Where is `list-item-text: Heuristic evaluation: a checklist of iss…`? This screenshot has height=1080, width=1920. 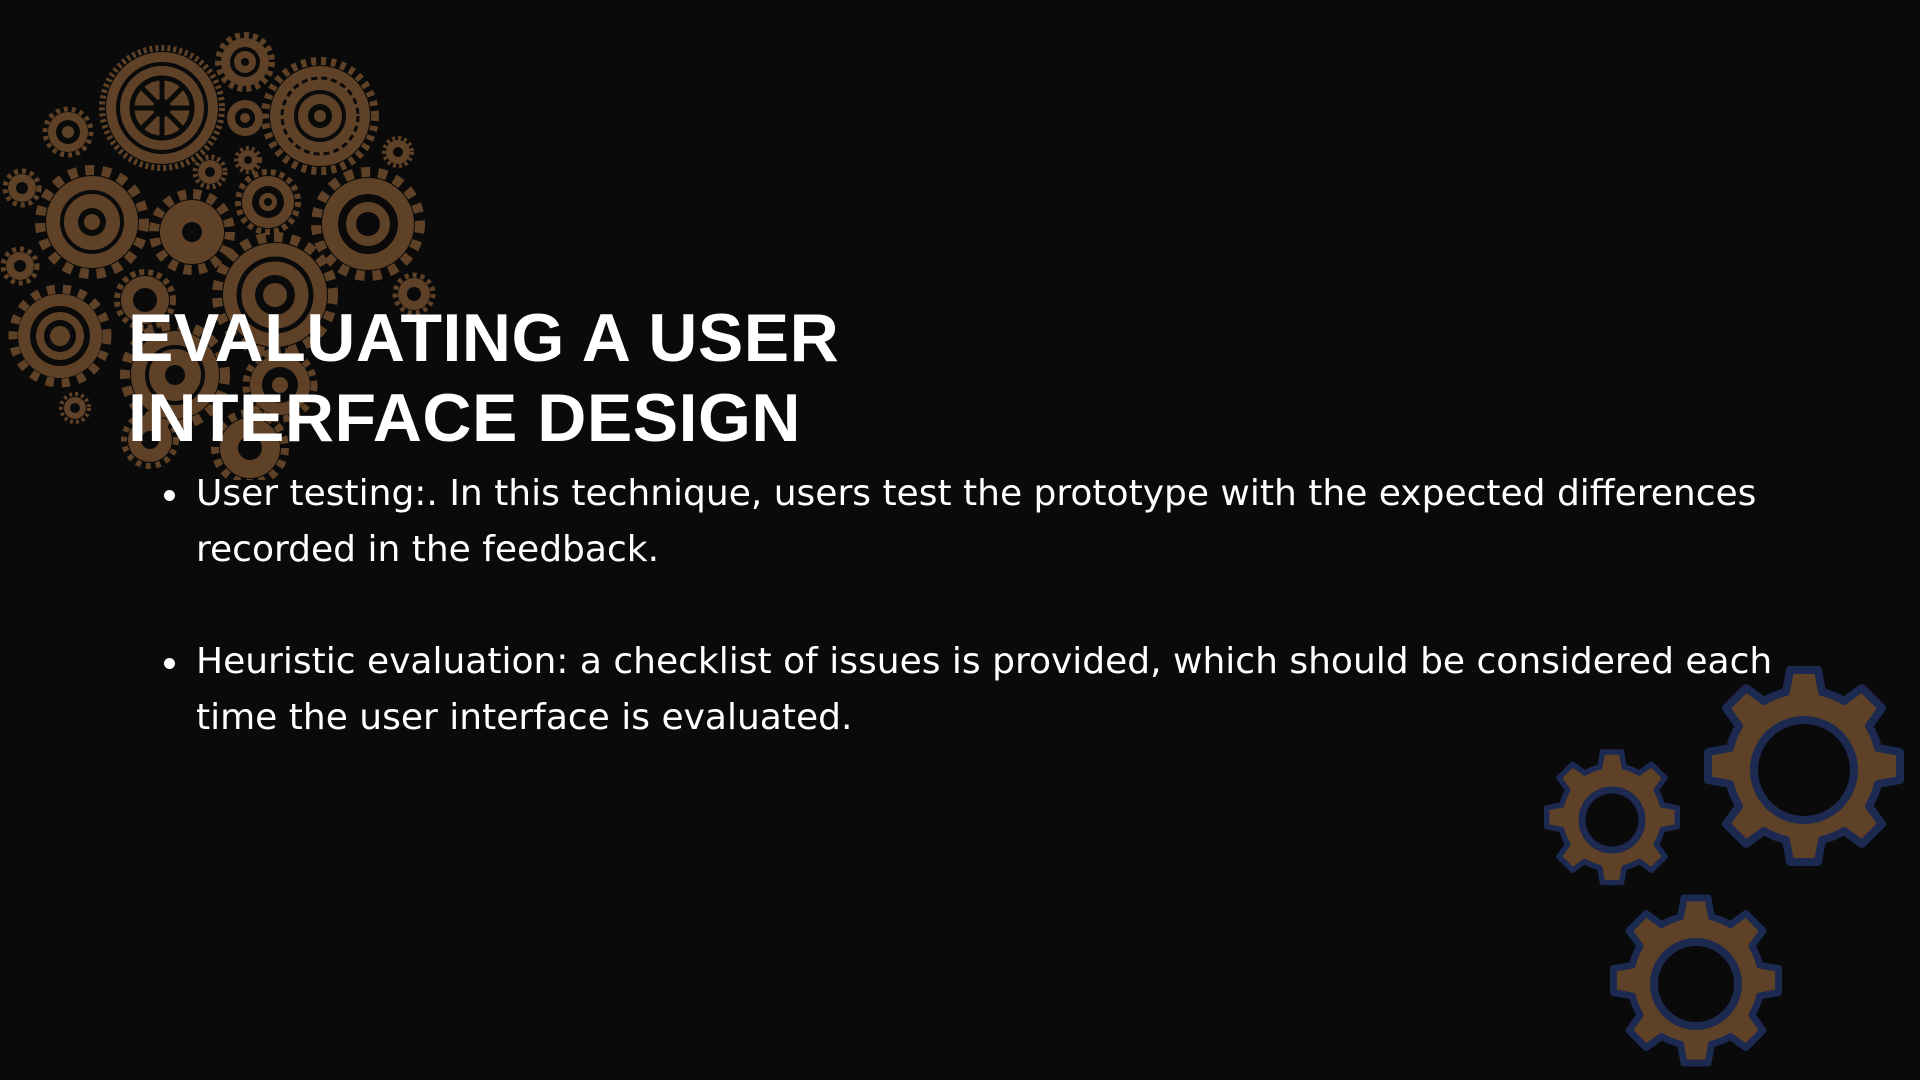 list-item-text: Heuristic evaluation: a checklist of iss… is located at coordinates (984, 689).